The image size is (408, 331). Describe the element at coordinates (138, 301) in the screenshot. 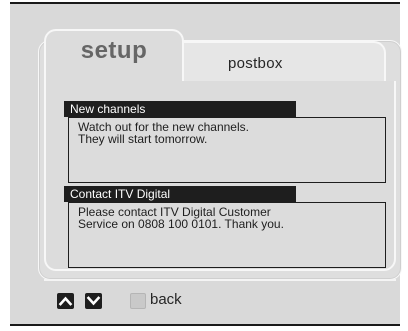

I see `back-button` at that location.